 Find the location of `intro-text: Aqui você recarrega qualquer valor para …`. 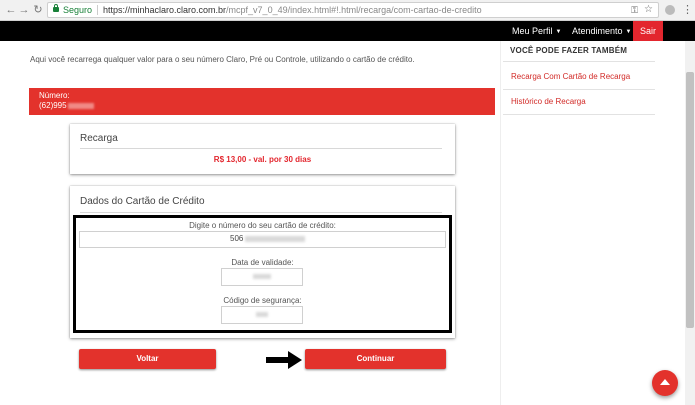

intro-text: Aqui você recarrega qualquer valor para … is located at coordinates (222, 59).